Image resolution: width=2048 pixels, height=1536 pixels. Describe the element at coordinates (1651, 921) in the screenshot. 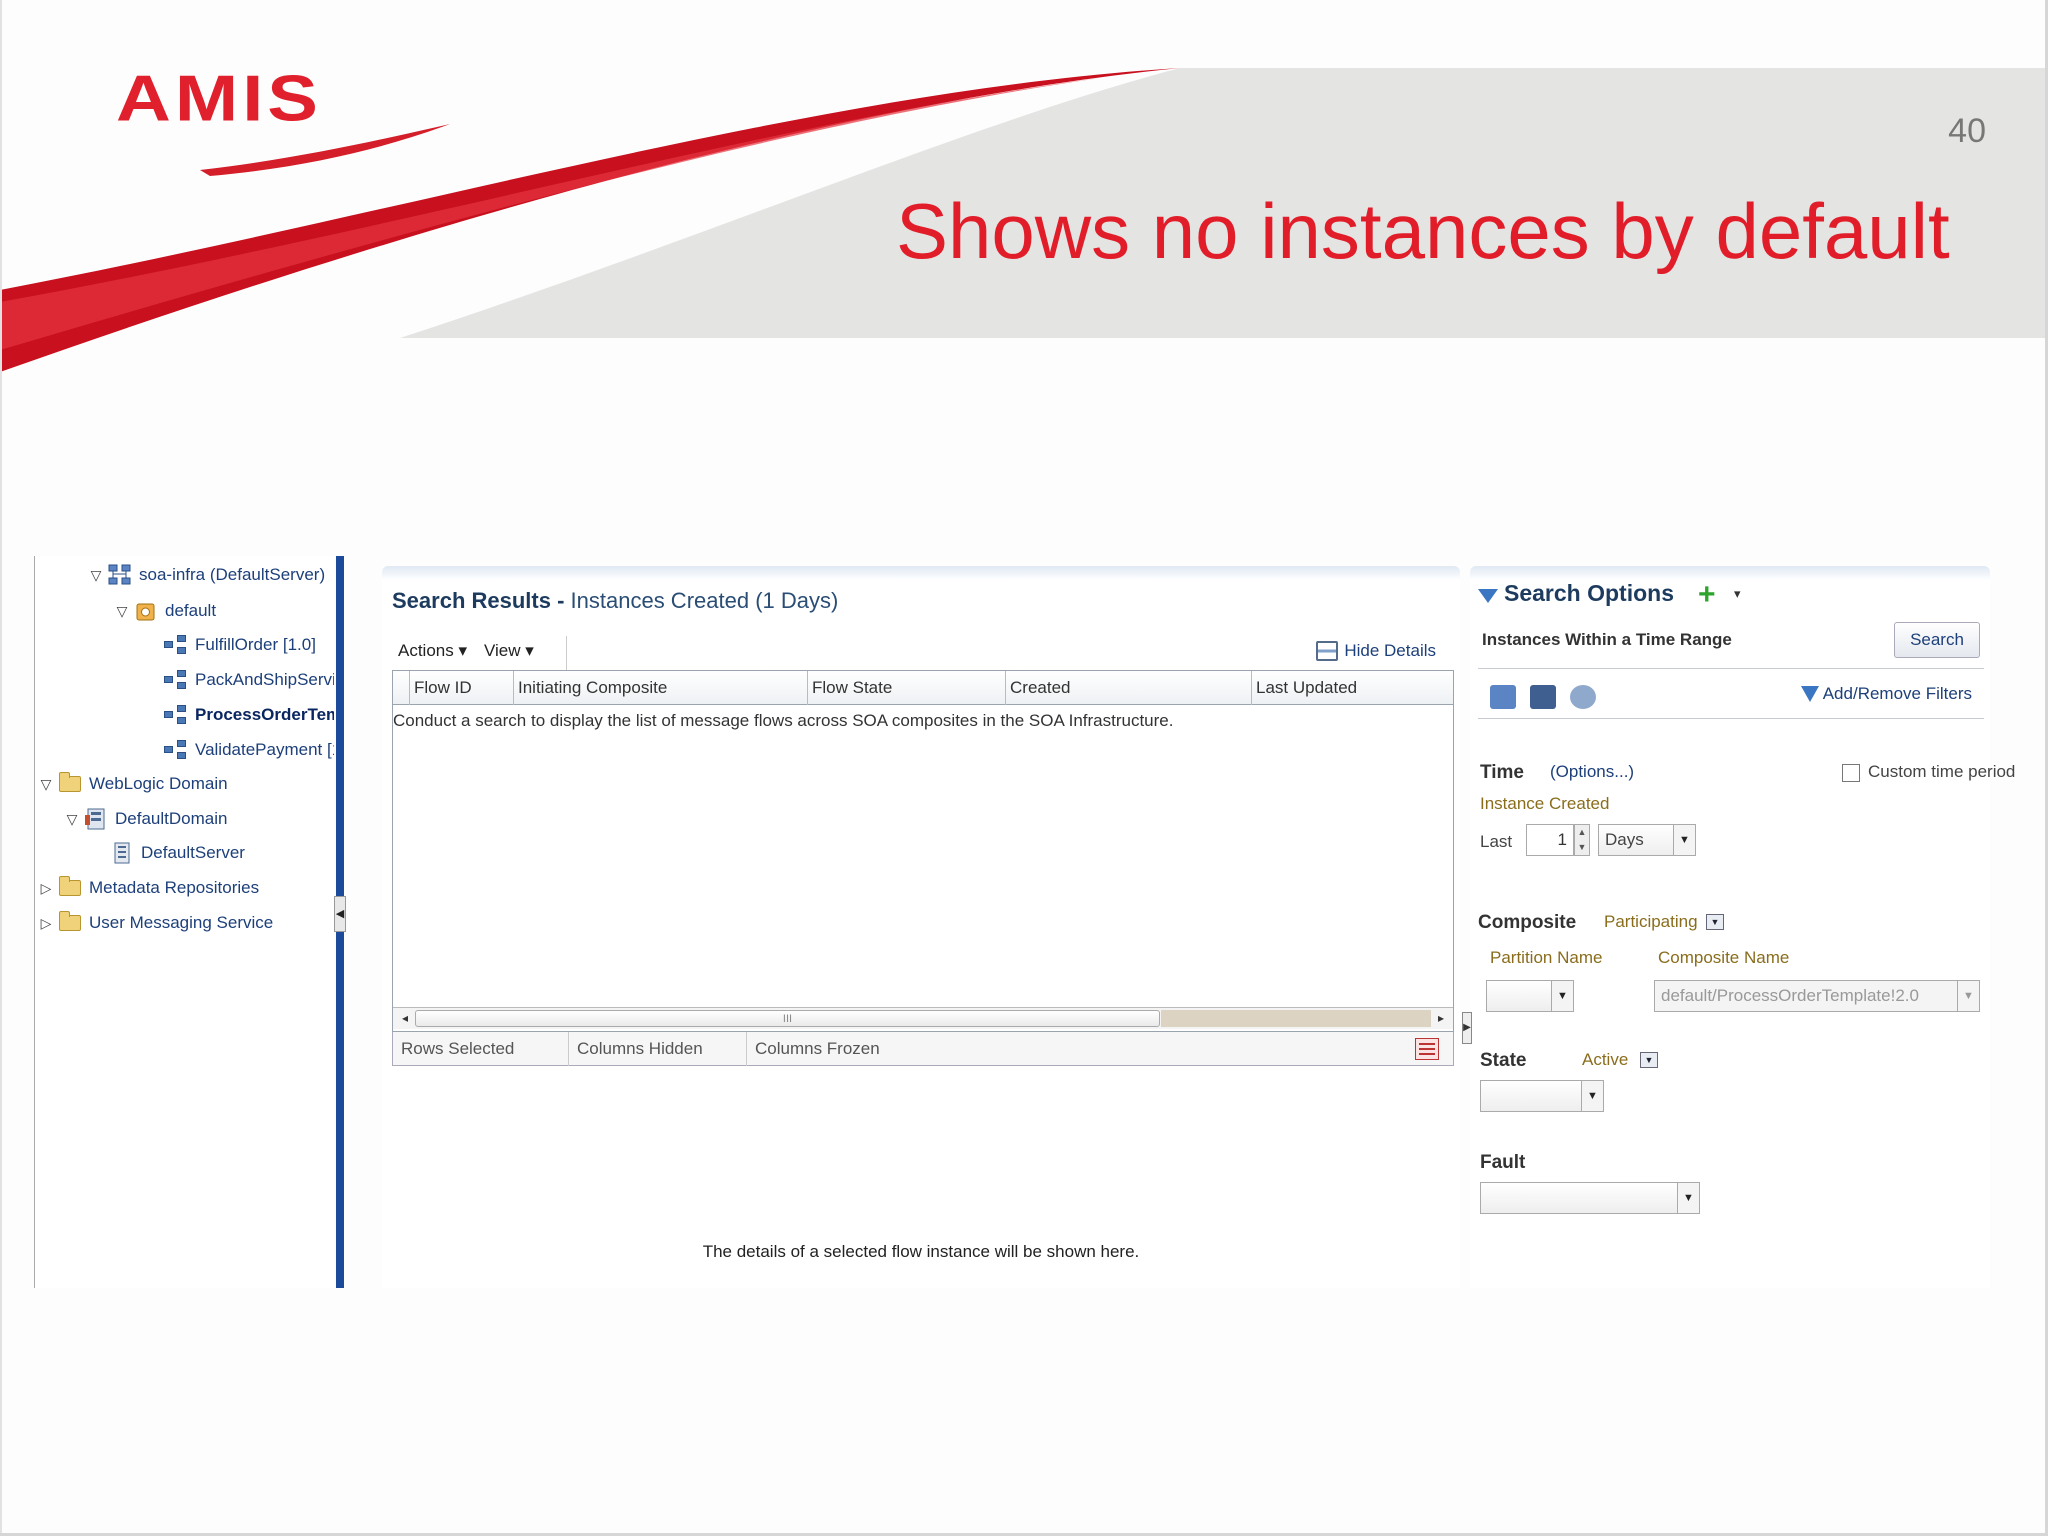

I see `composite-mode-label: Participating` at that location.